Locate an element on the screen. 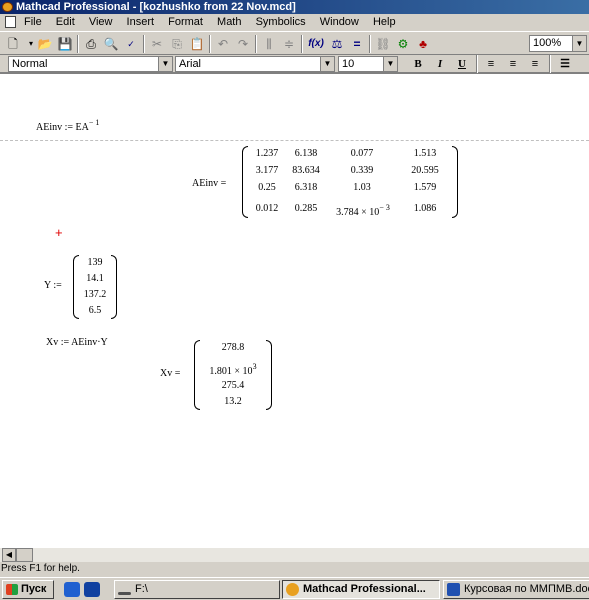  paste-icon: 📋 is located at coordinates (197, 44).